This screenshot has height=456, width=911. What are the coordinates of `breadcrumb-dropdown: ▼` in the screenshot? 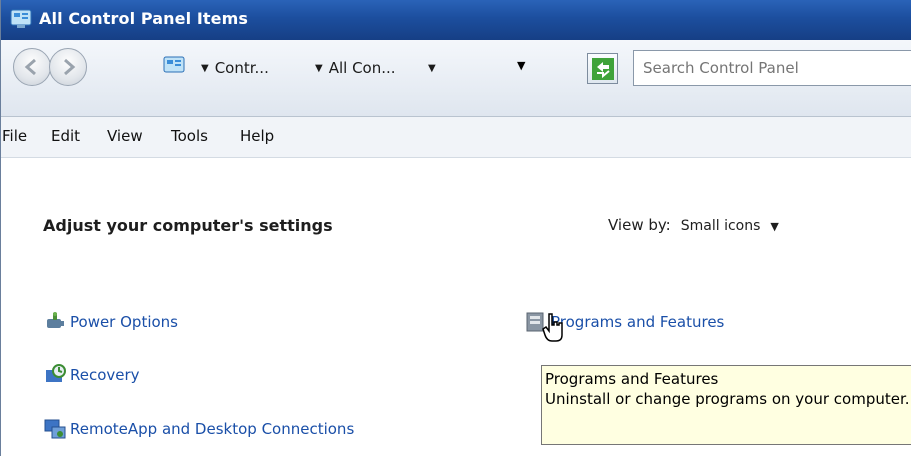 It's located at (435, 68).